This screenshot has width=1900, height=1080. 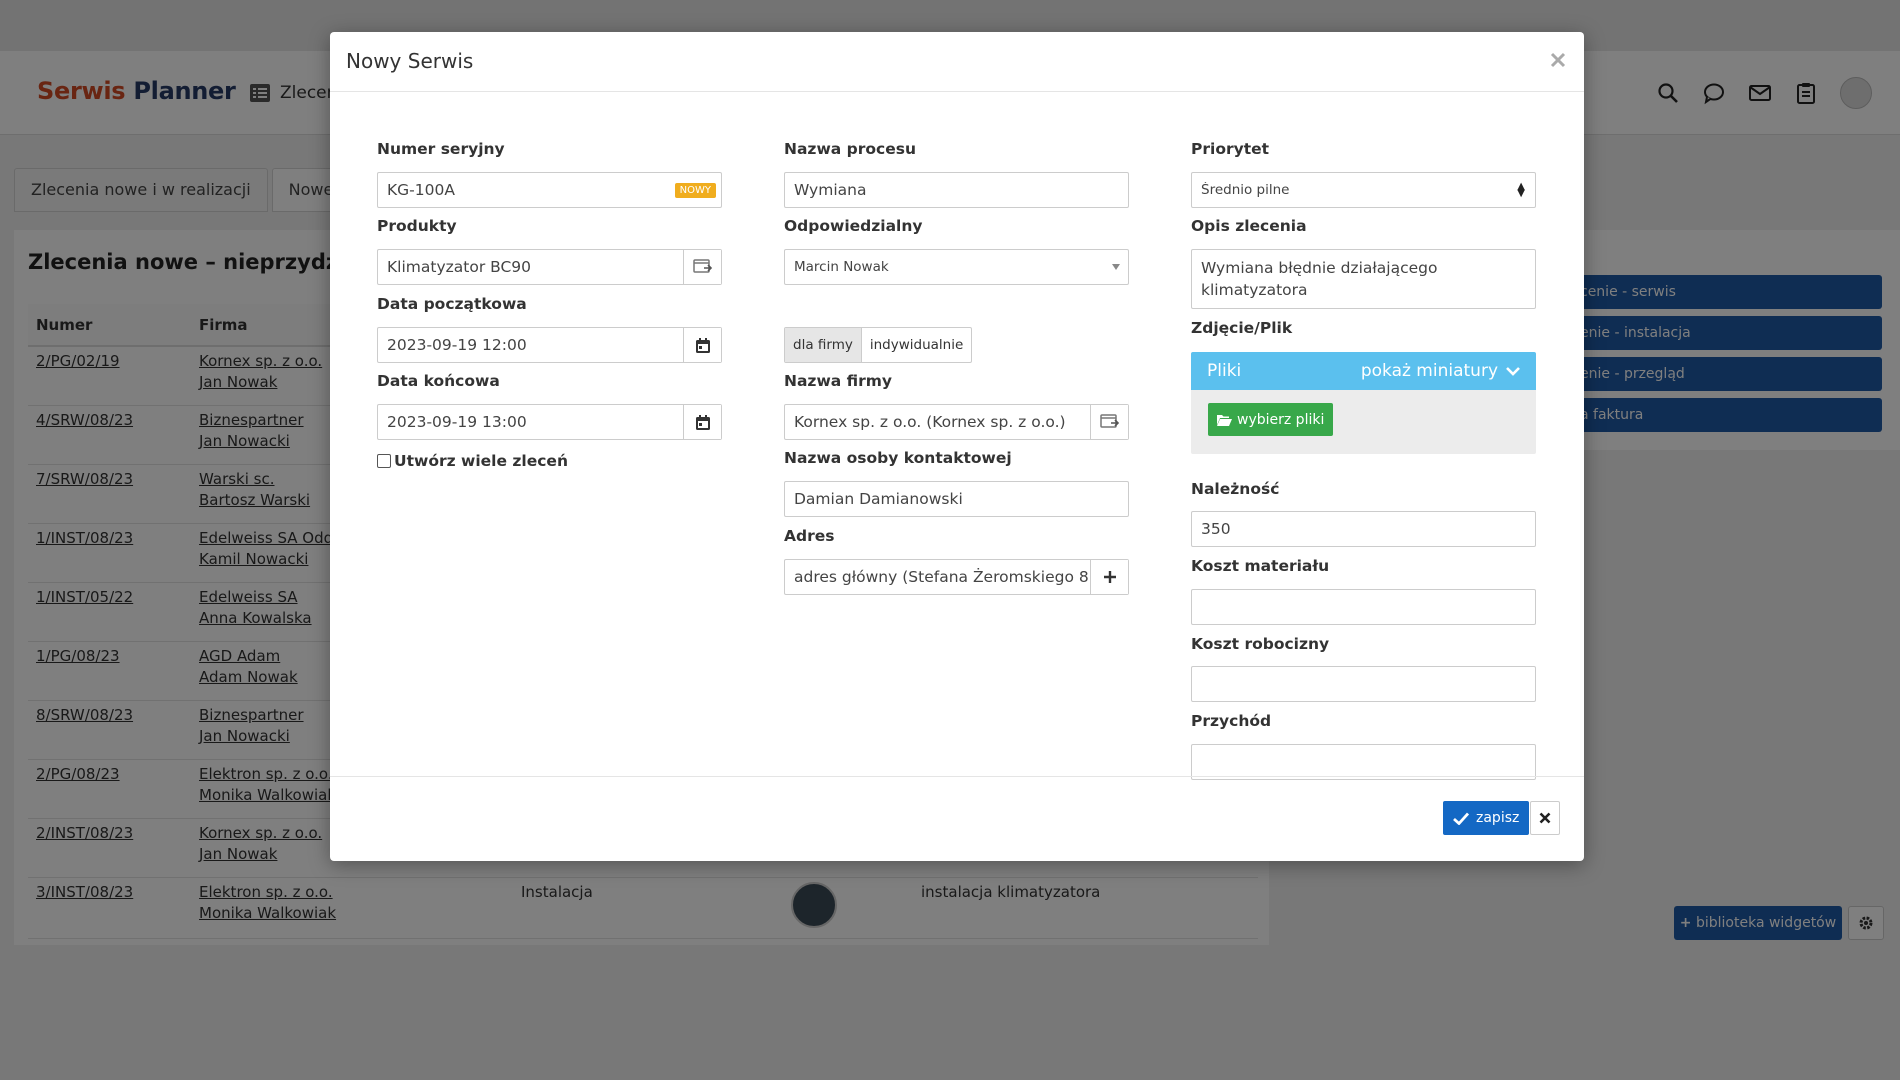 I want to click on process-name-label: Nazwa procesu, so click(x=850, y=149).